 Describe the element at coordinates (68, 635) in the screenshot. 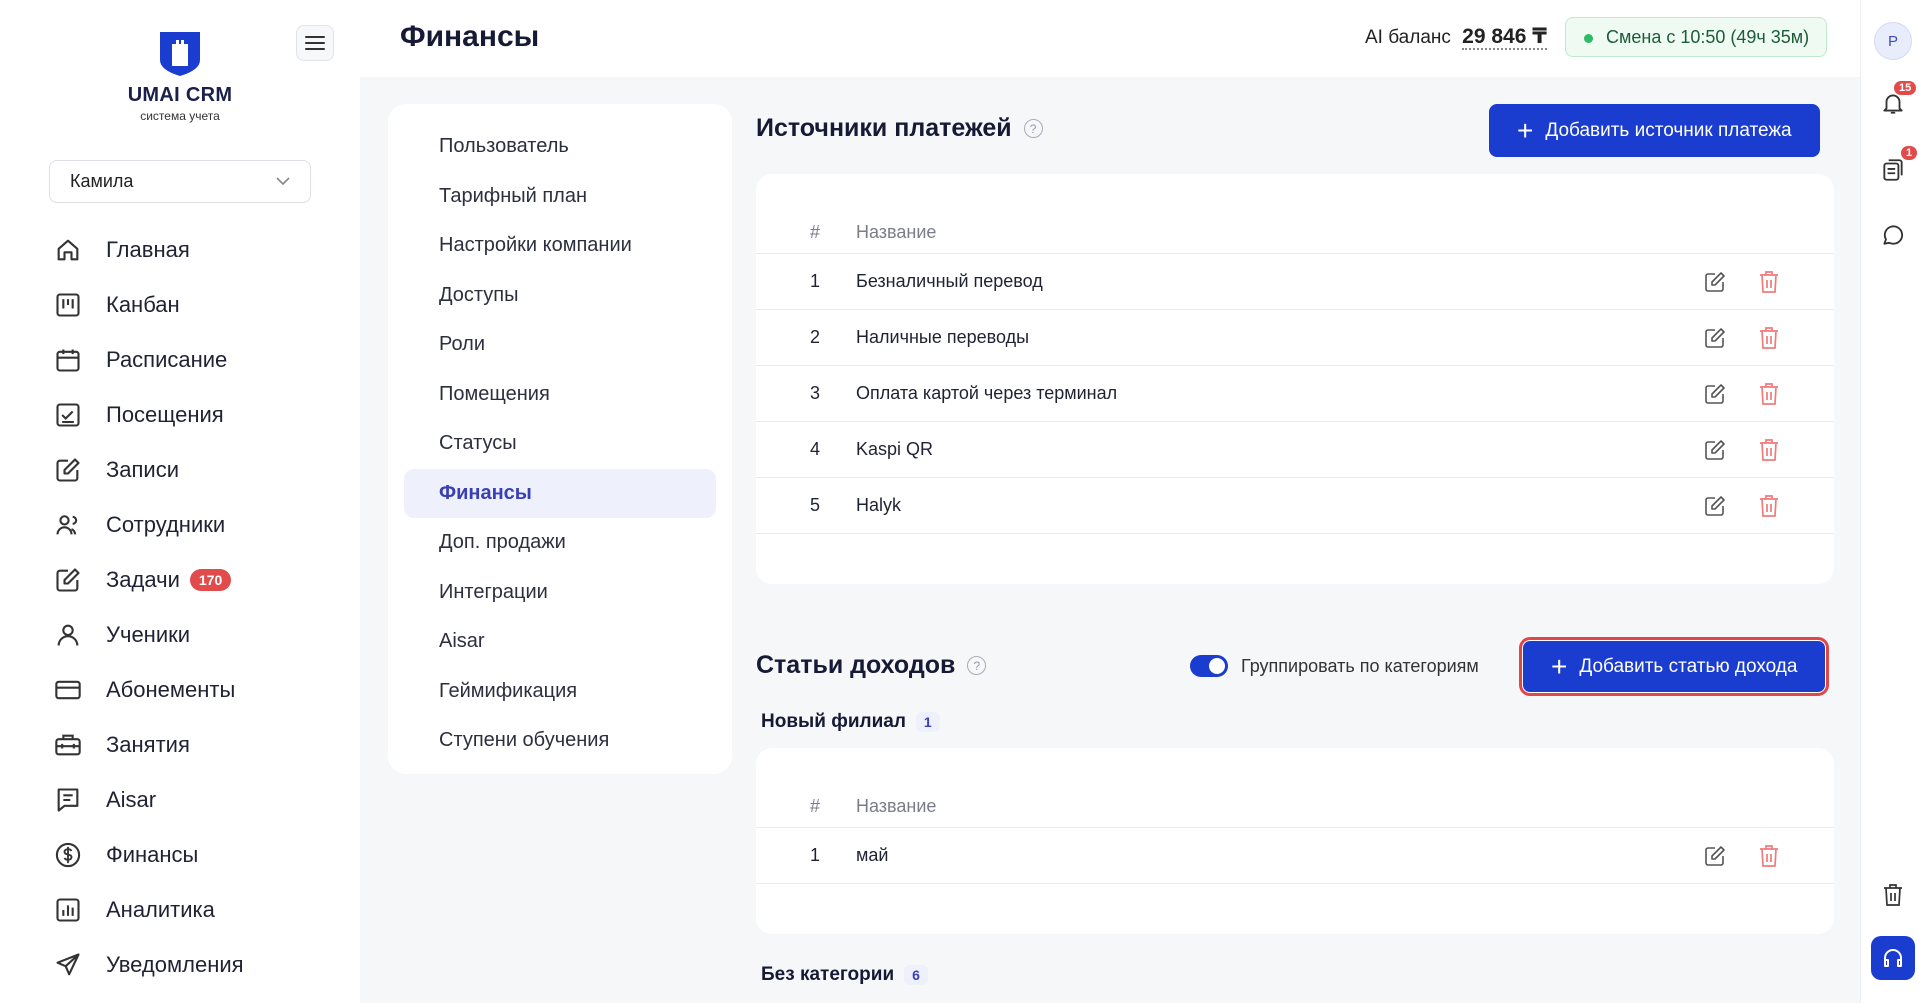

I see `user-icon` at that location.